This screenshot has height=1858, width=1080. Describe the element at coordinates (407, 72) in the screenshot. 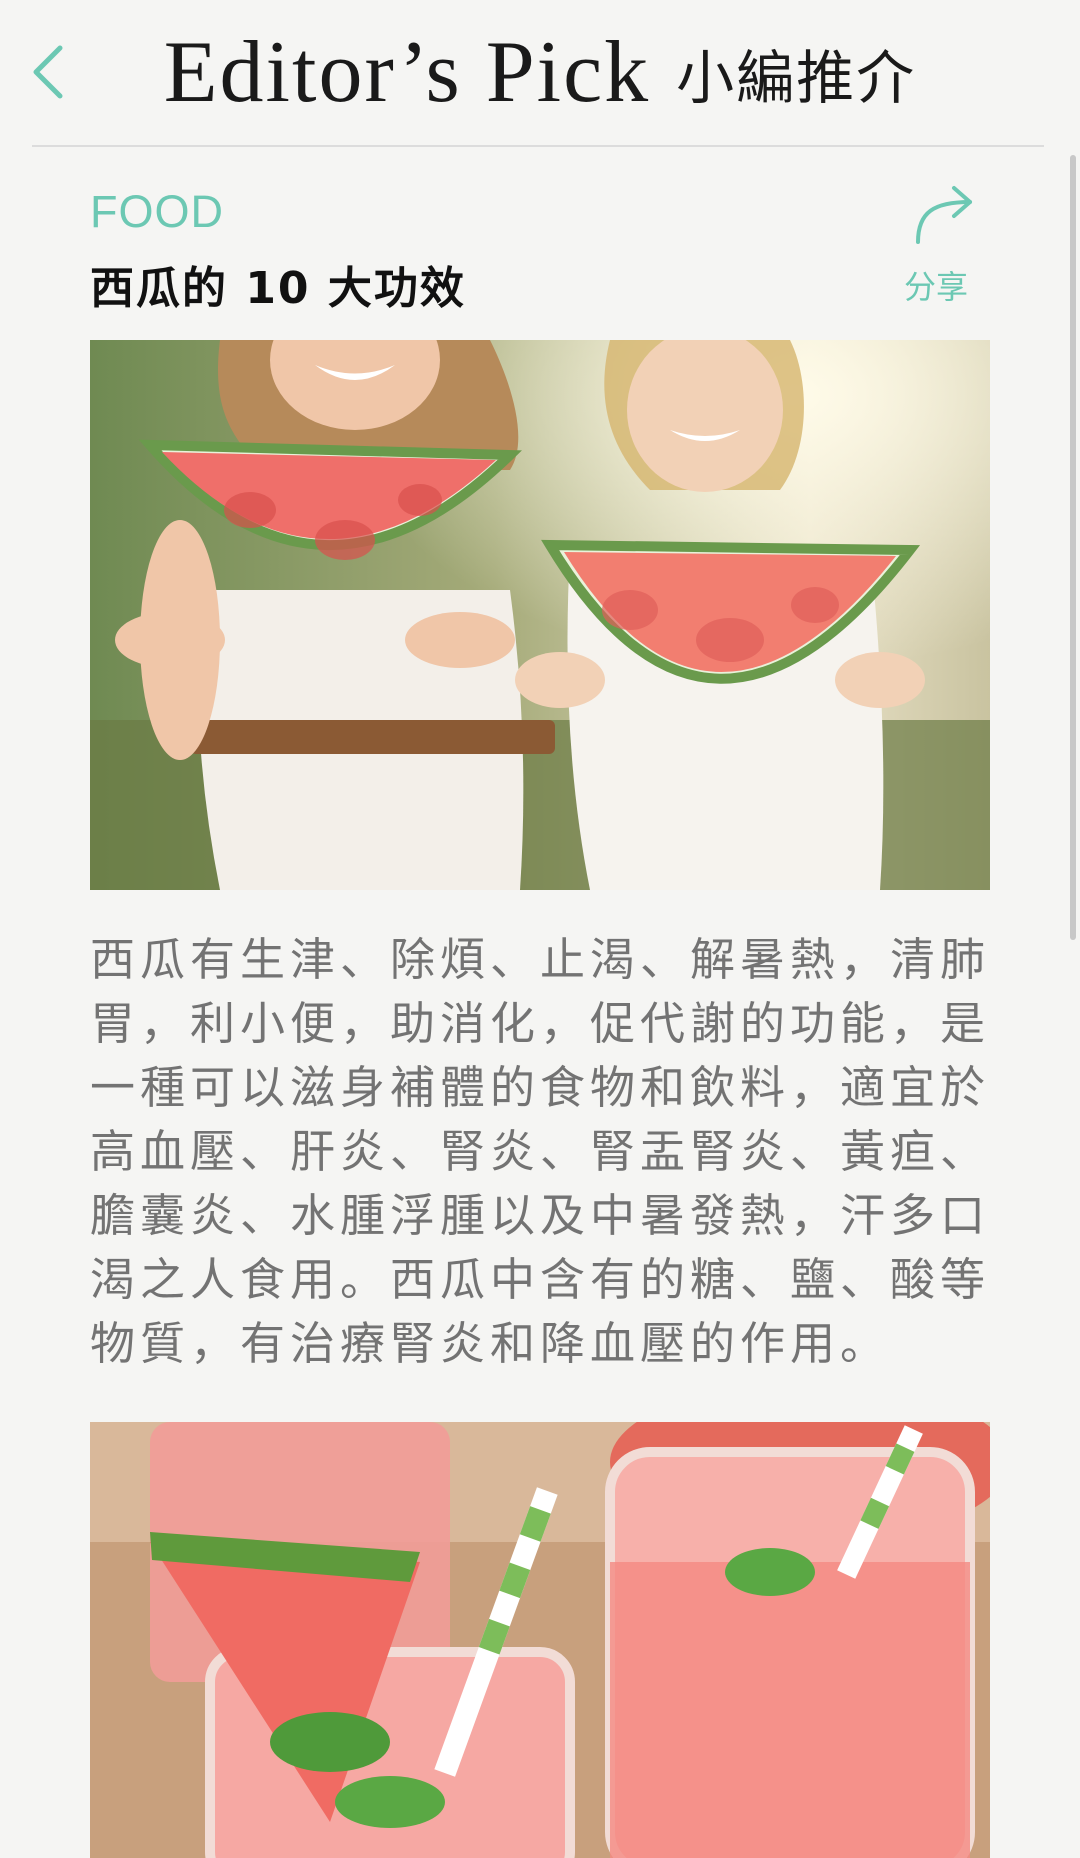

I see `page-title-english: Editor’s Pick` at that location.